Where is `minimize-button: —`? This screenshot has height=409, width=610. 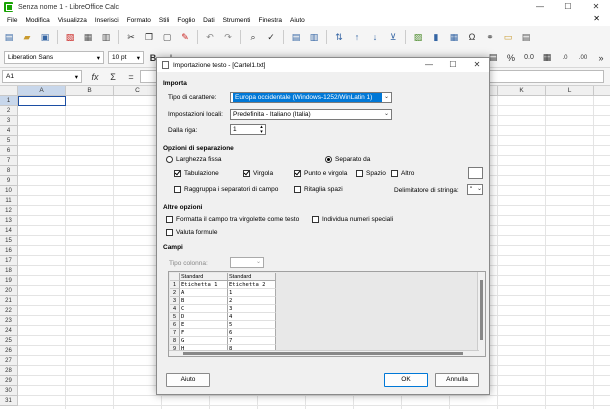 minimize-button: — is located at coordinates (540, 7).